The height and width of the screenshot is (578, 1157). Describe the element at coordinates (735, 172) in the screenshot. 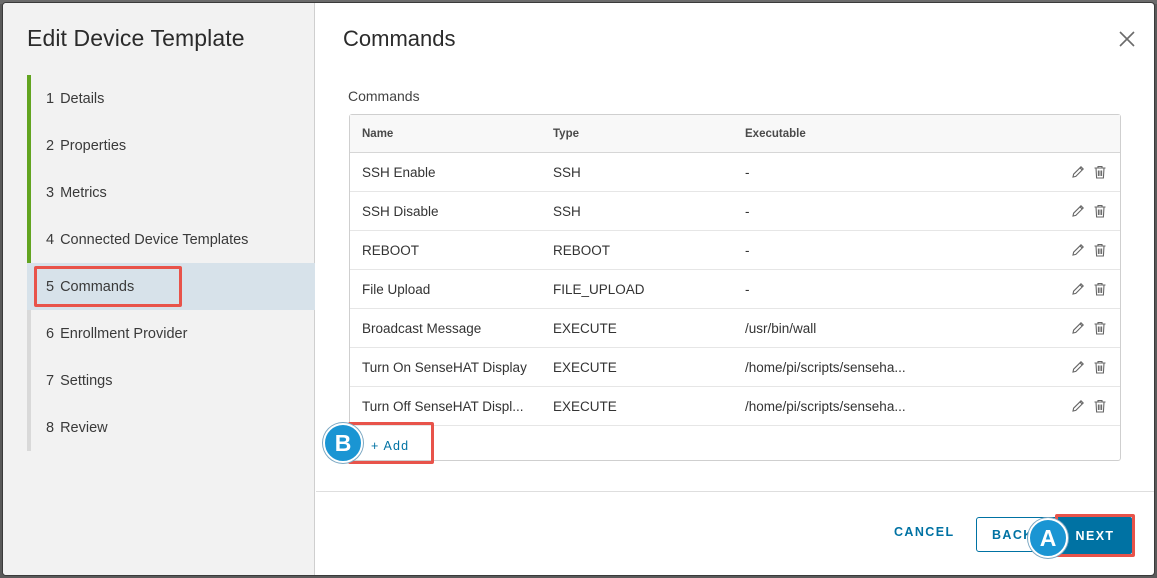

I see `table-row: SSH Enable SSH -` at that location.